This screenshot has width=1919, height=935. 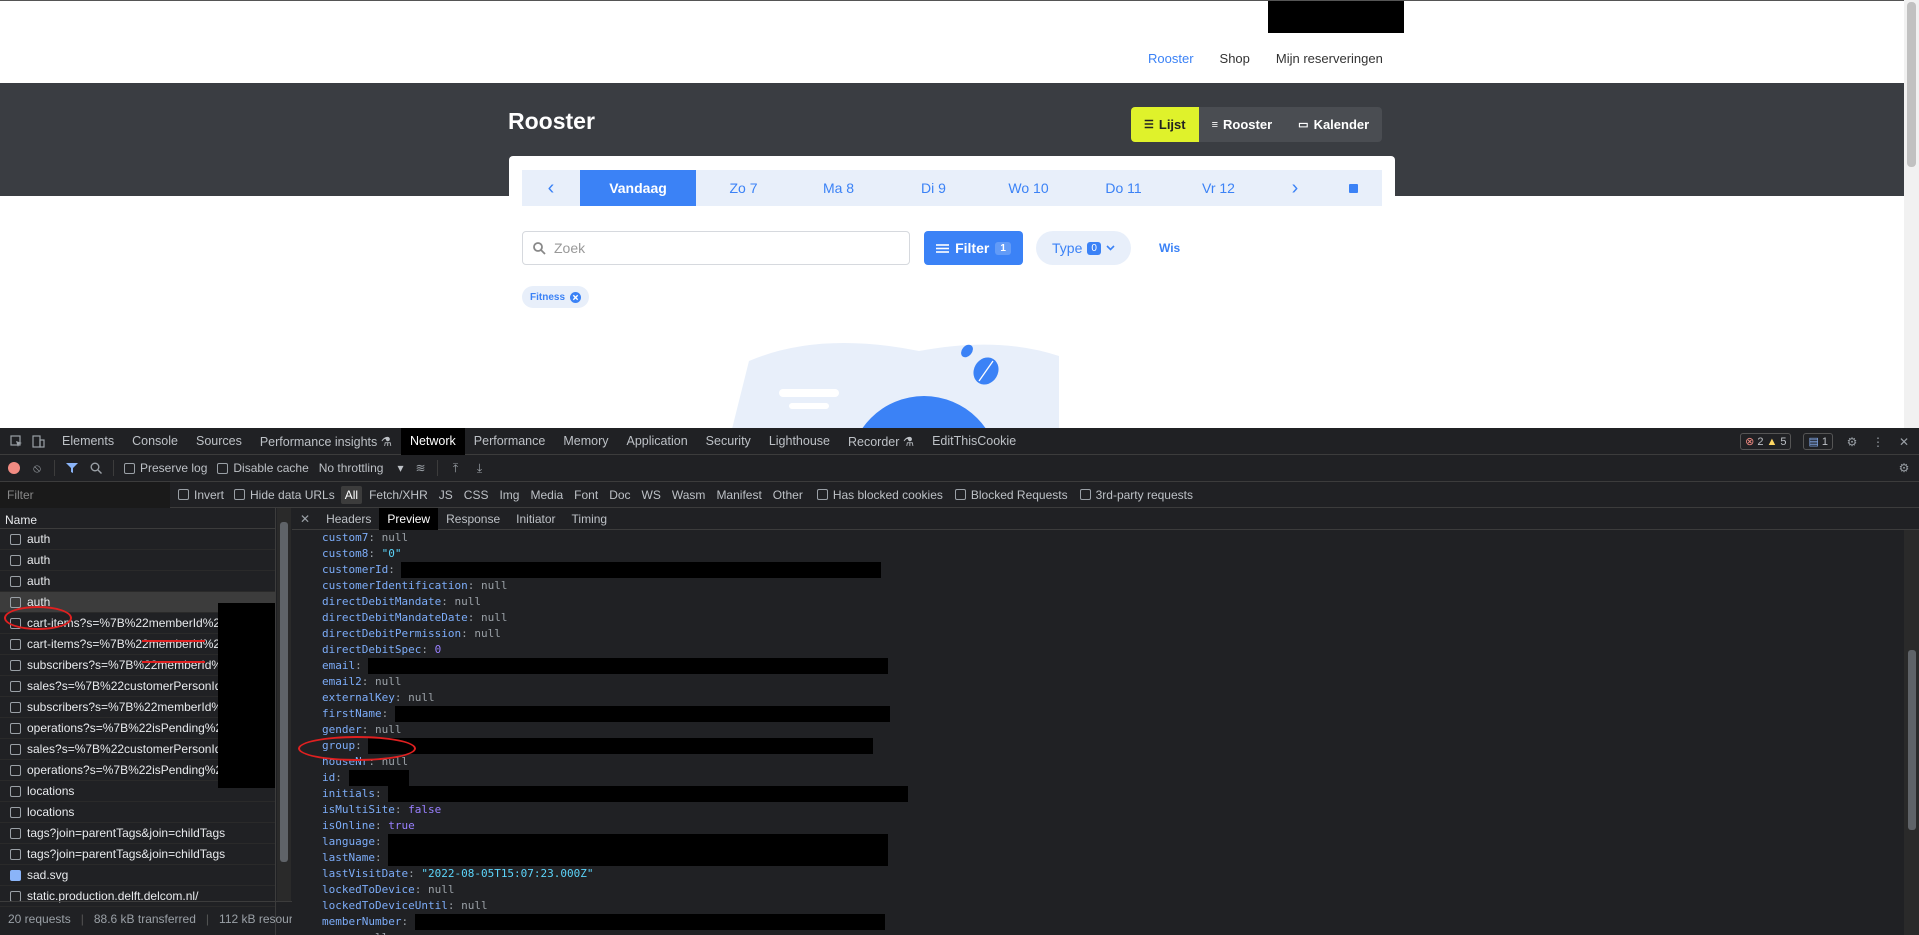 What do you see at coordinates (1878, 442) in the screenshot?
I see `more-options-icon: ⋮` at bounding box center [1878, 442].